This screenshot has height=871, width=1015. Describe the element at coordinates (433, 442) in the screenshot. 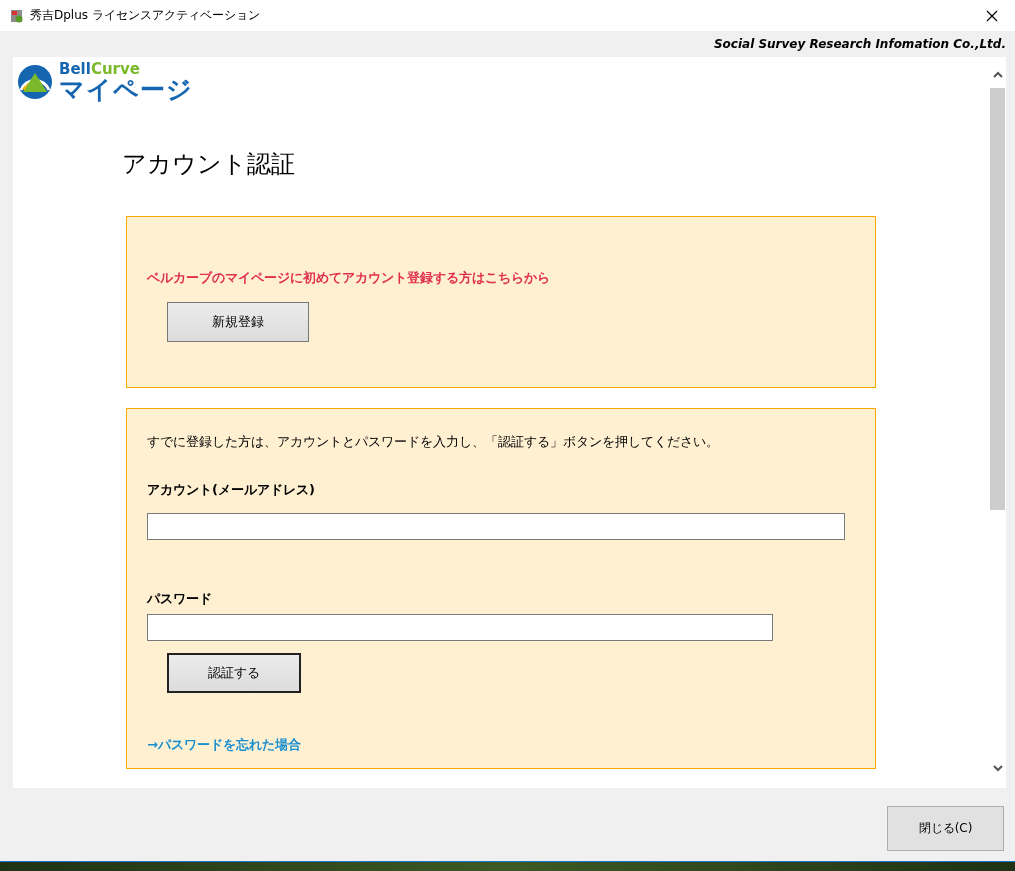

I see `login-instruction: すでに登録した方は、アカウントとパスワードを入力し、「認証する」ボタンを押してください。` at that location.